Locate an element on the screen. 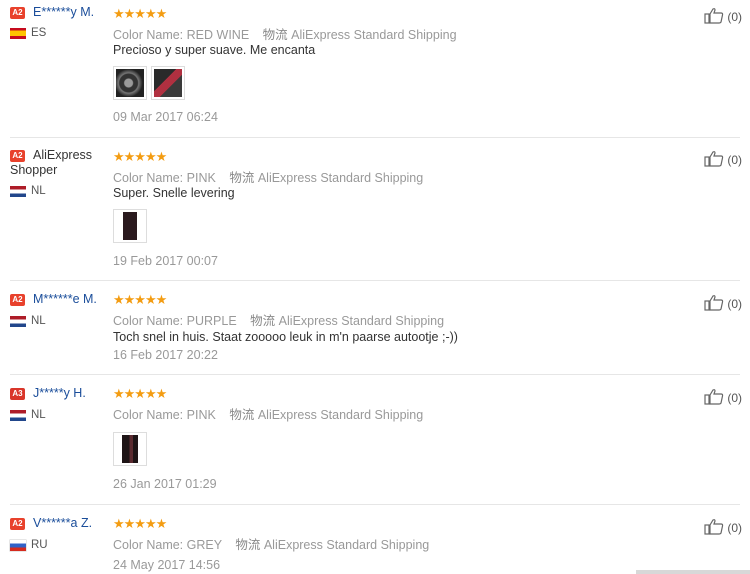 Image resolution: width=750 pixels, height=574 pixels. flag-es-icon is located at coordinates (18, 33).